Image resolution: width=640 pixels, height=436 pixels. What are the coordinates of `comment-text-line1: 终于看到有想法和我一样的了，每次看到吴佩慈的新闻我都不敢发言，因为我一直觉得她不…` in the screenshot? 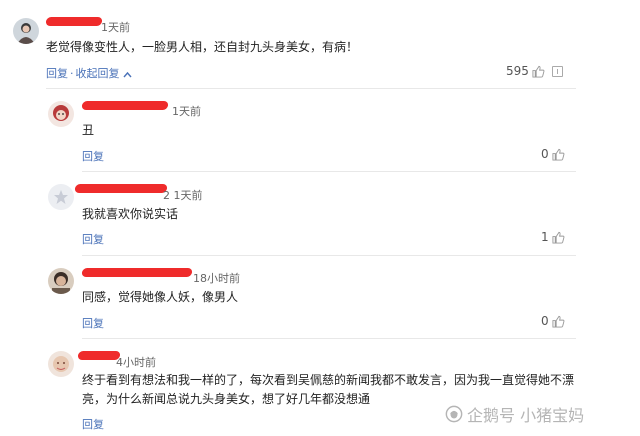 It's located at (328, 380).